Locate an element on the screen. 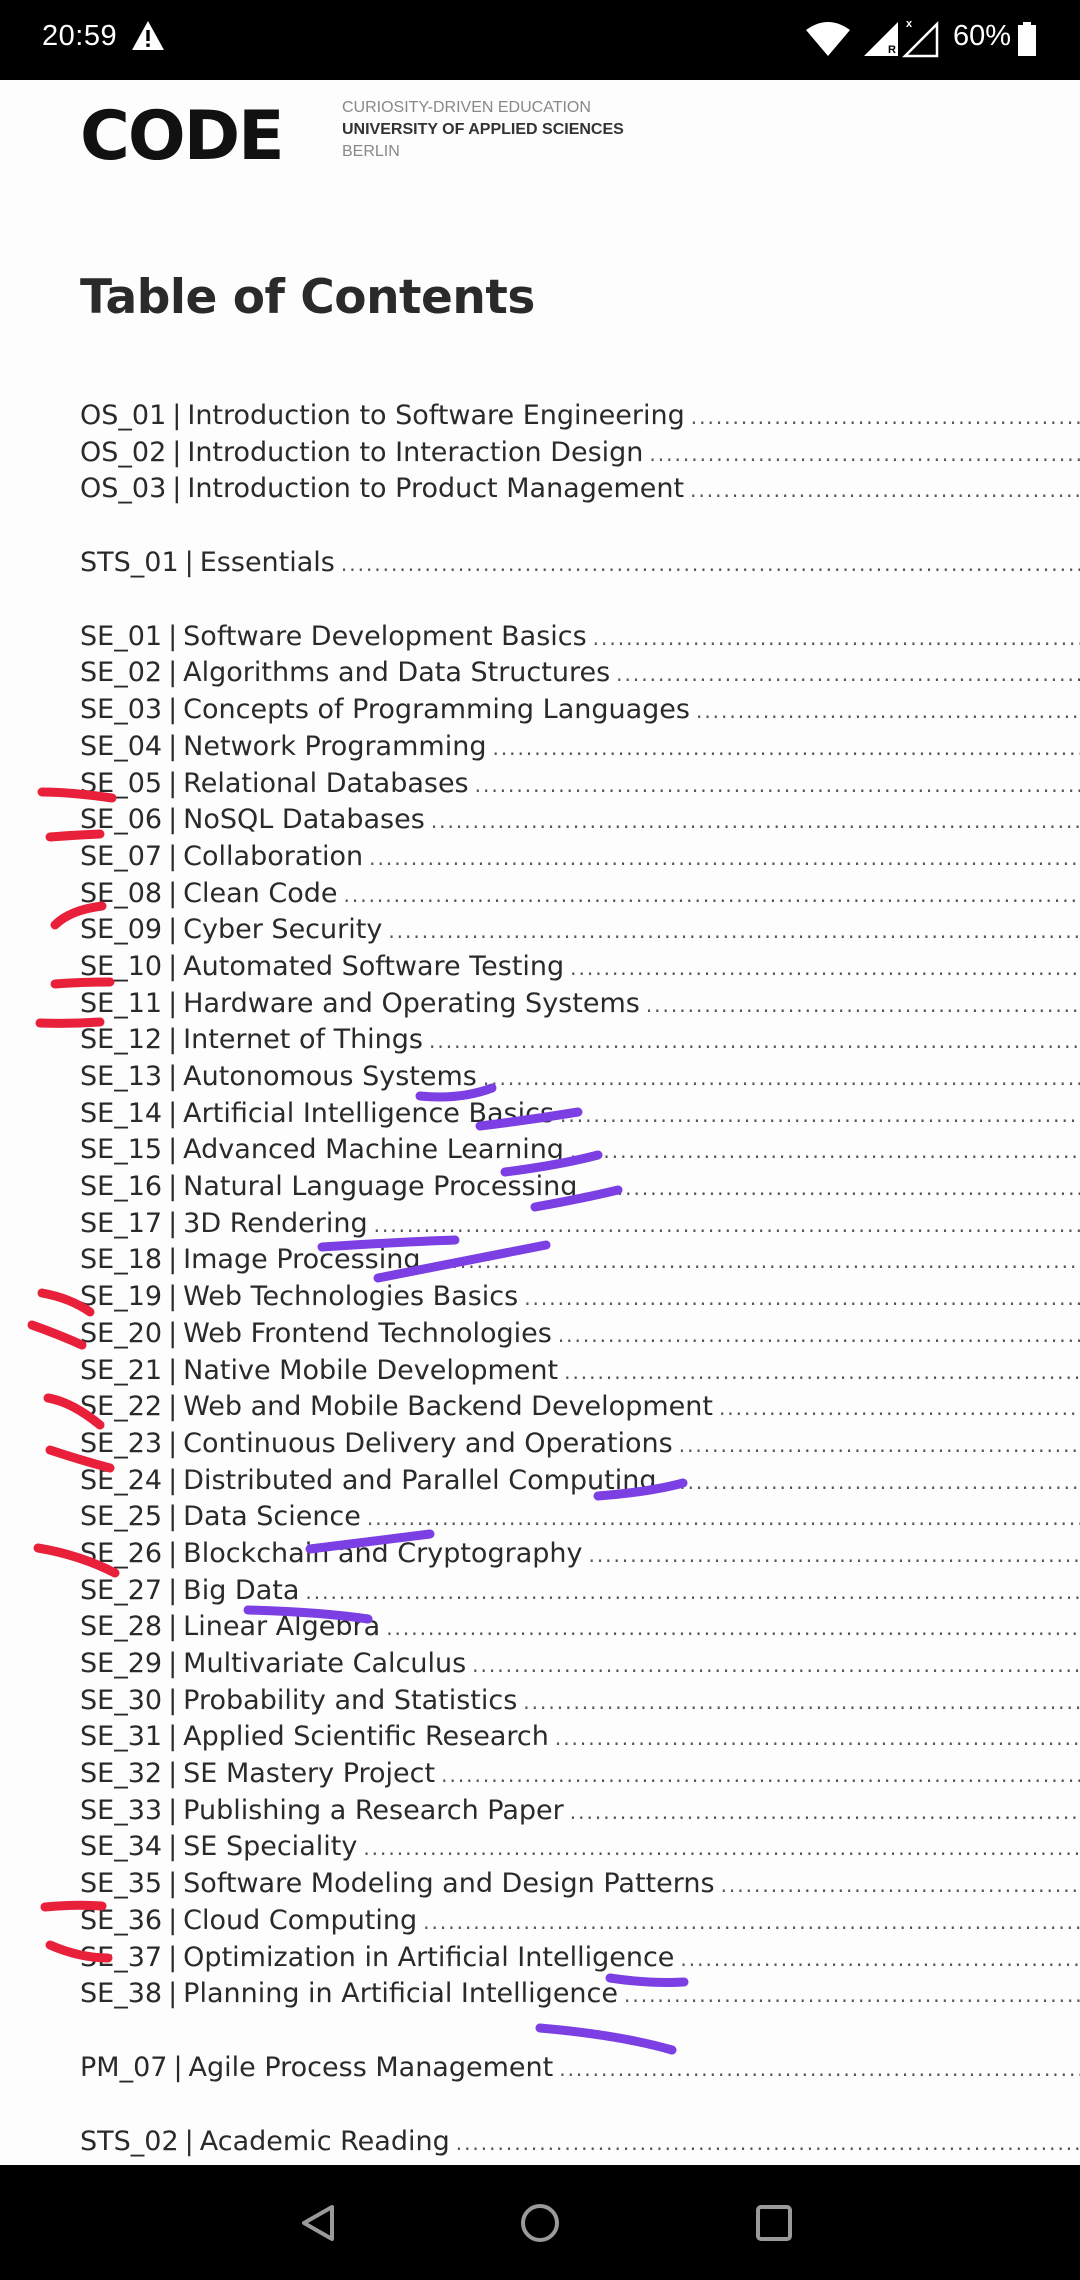 The image size is (1080, 2280). toc-entry-code: SE_35 is located at coordinates (121, 1884).